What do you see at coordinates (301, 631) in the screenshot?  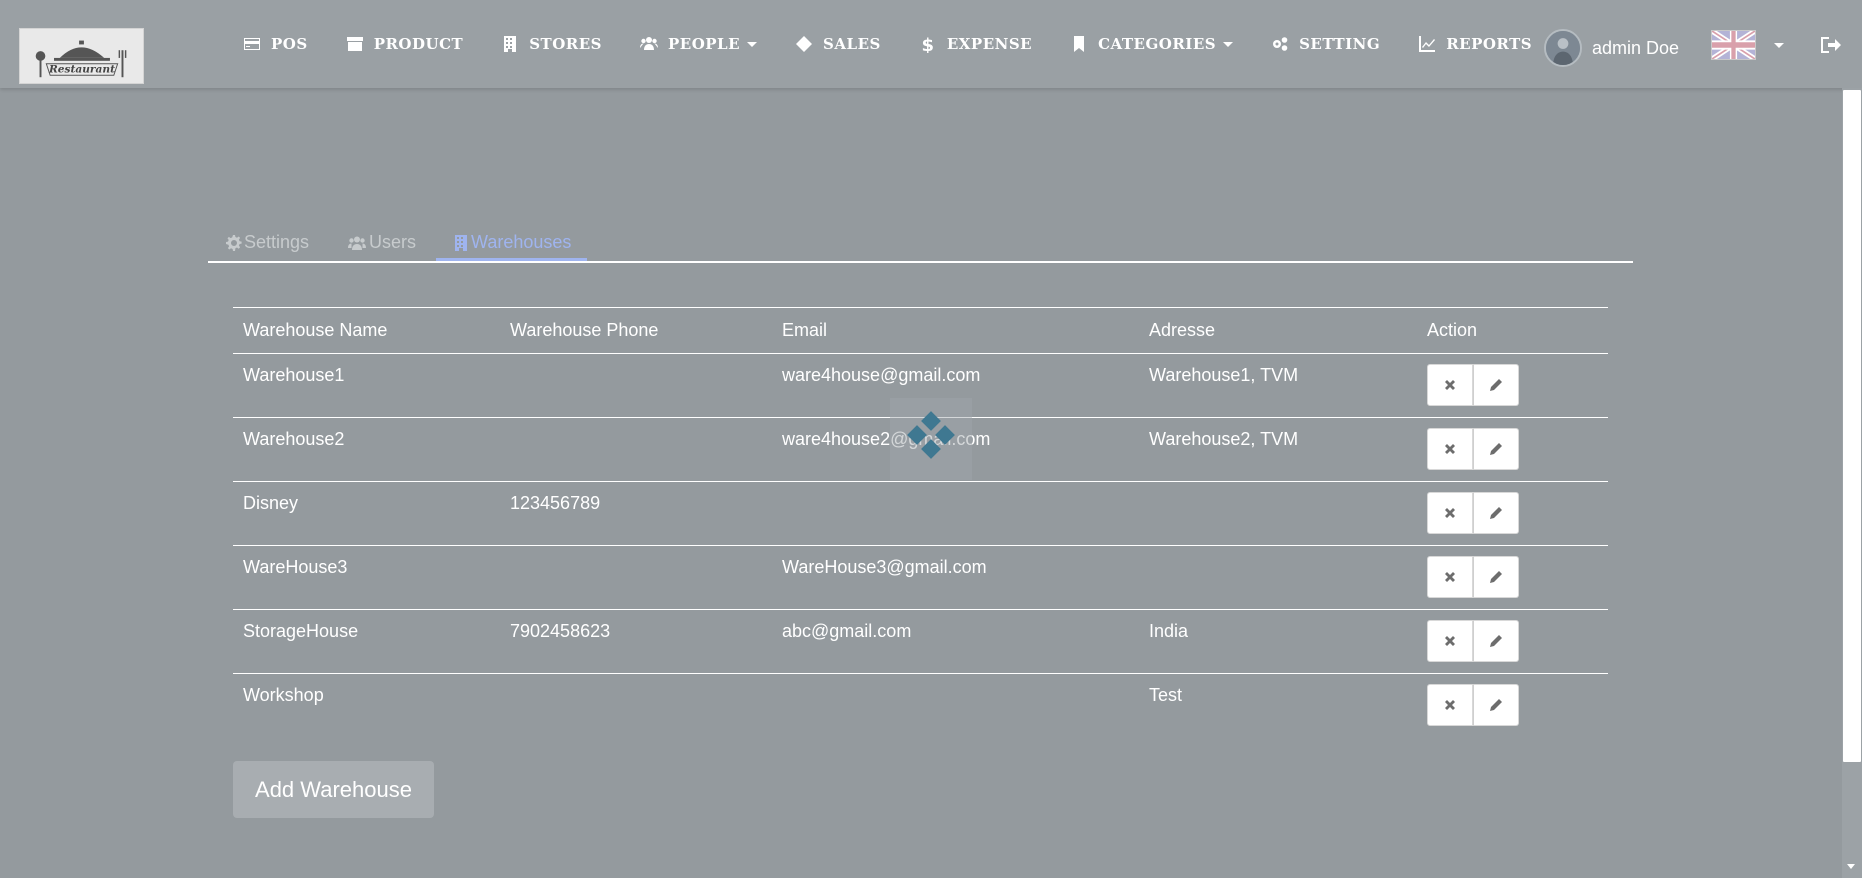 I see `cell-name: StorageHouse` at bounding box center [301, 631].